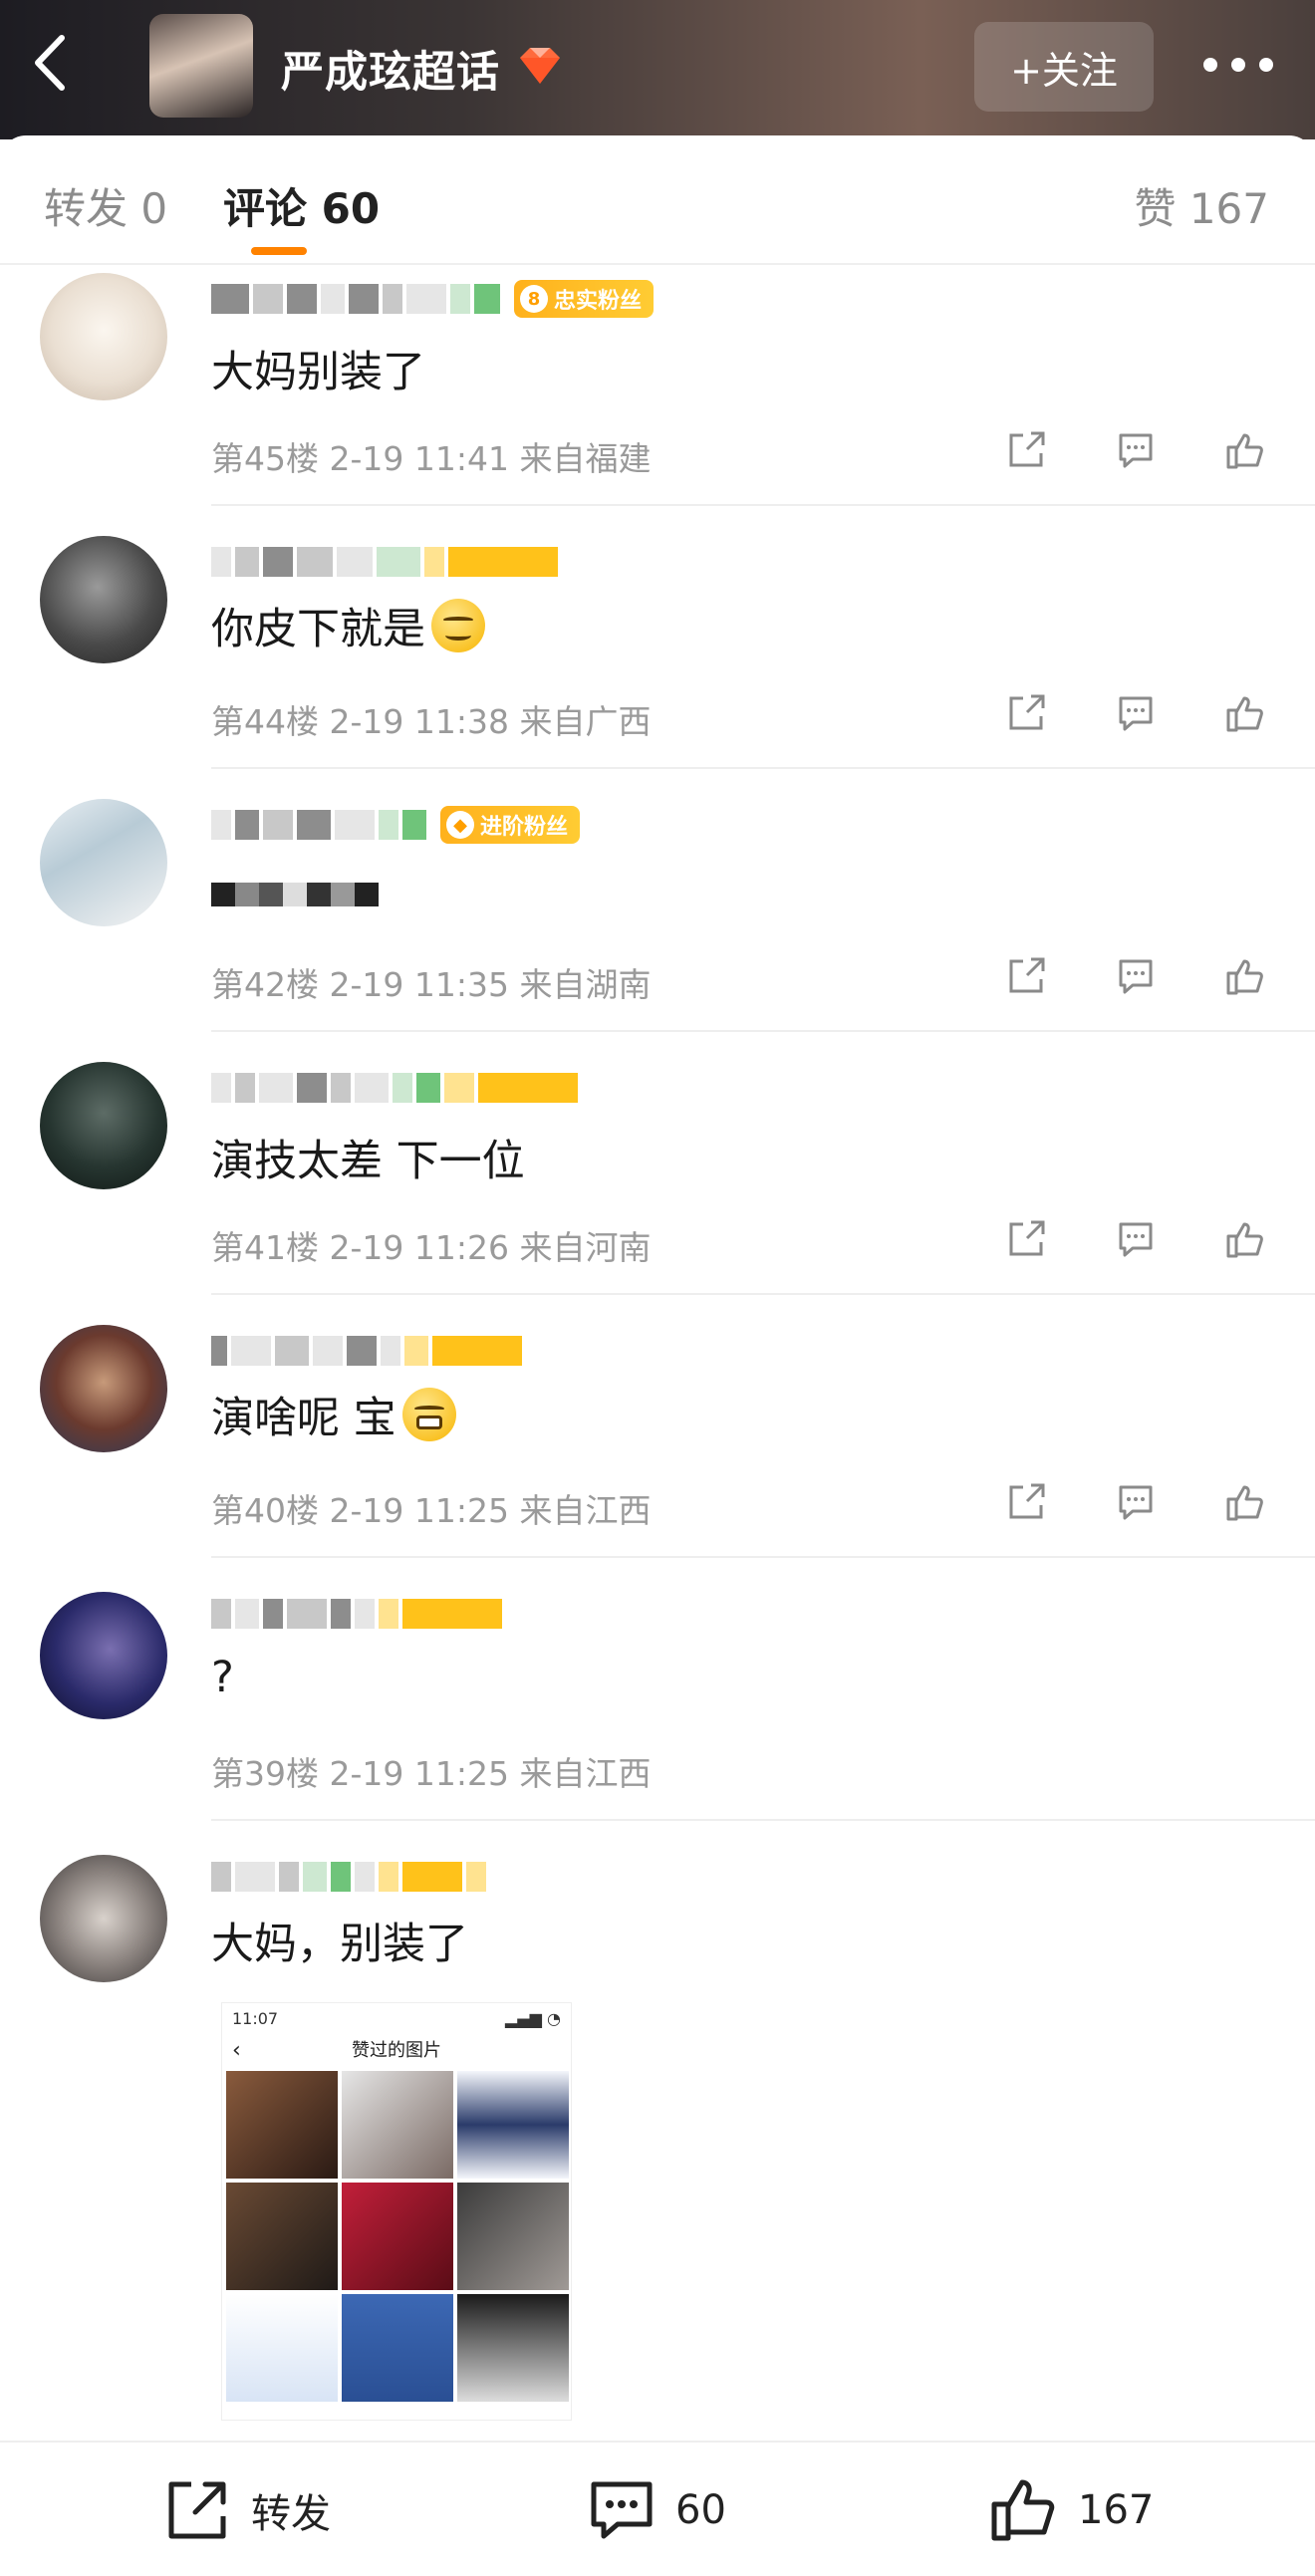 Image resolution: width=1315 pixels, height=2576 pixels. I want to click on comment-text: 你皮下就是, so click(348, 625).